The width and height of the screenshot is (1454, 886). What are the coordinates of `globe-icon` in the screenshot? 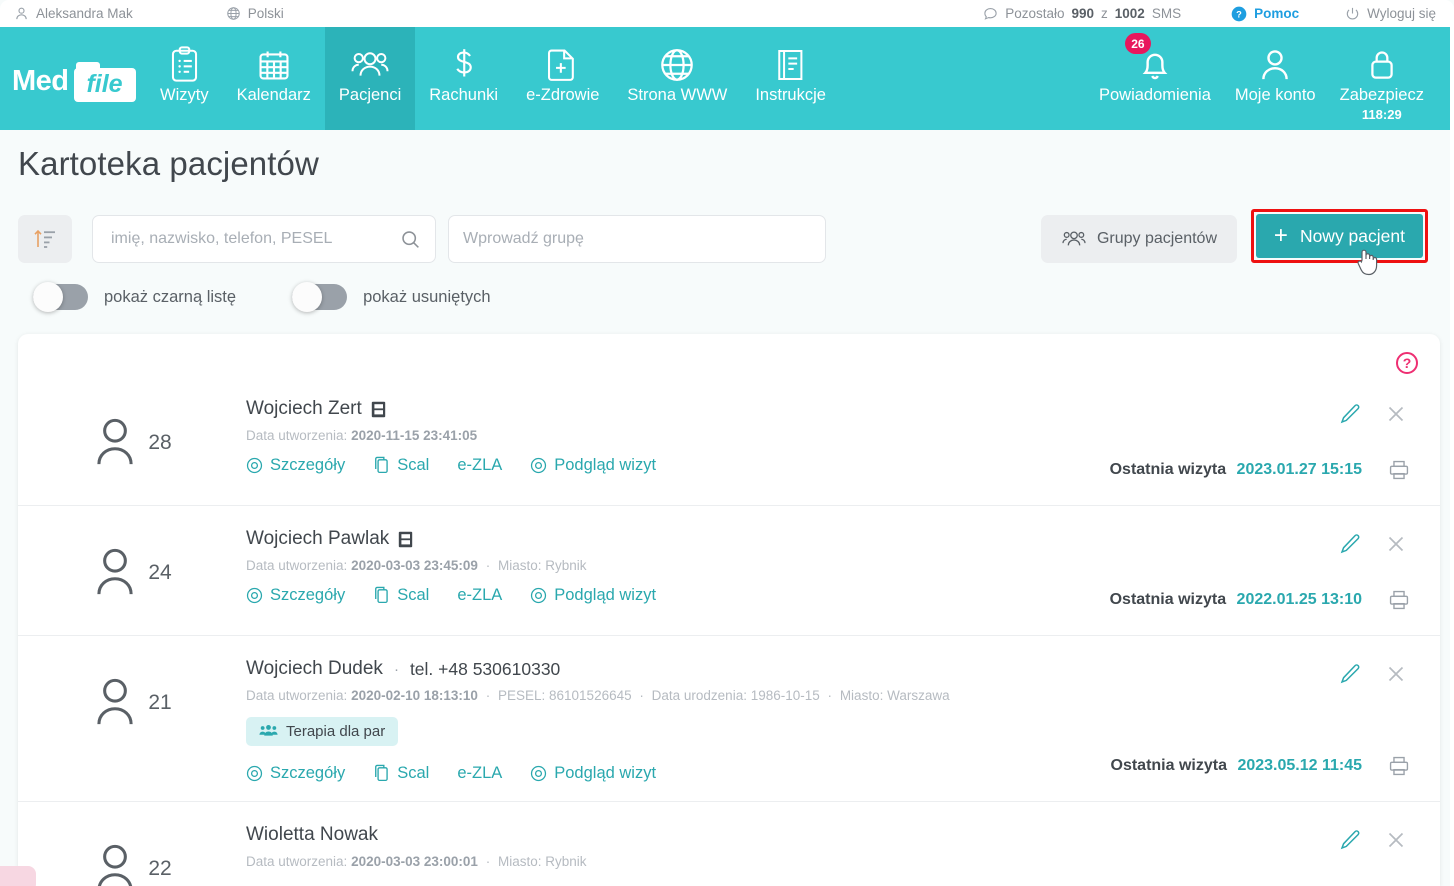 It's located at (677, 65).